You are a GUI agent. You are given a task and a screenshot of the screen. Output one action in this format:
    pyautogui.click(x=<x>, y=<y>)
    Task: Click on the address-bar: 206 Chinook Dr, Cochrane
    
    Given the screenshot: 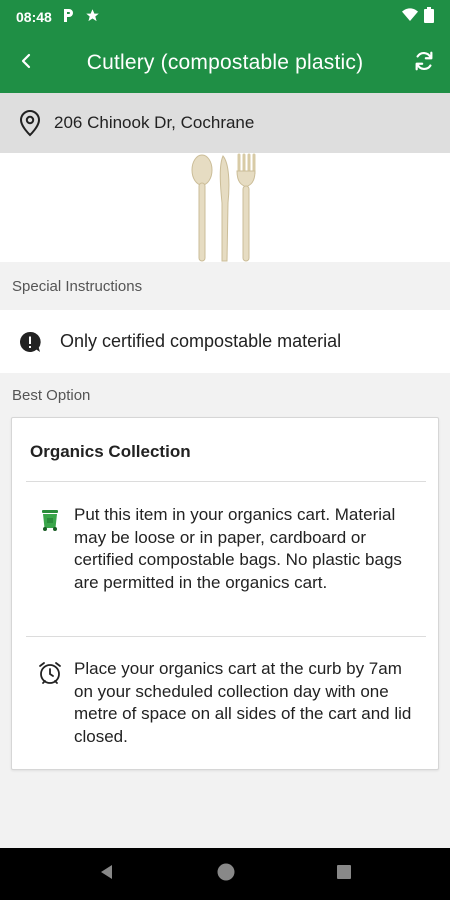 What is the action you would take?
    pyautogui.click(x=225, y=123)
    